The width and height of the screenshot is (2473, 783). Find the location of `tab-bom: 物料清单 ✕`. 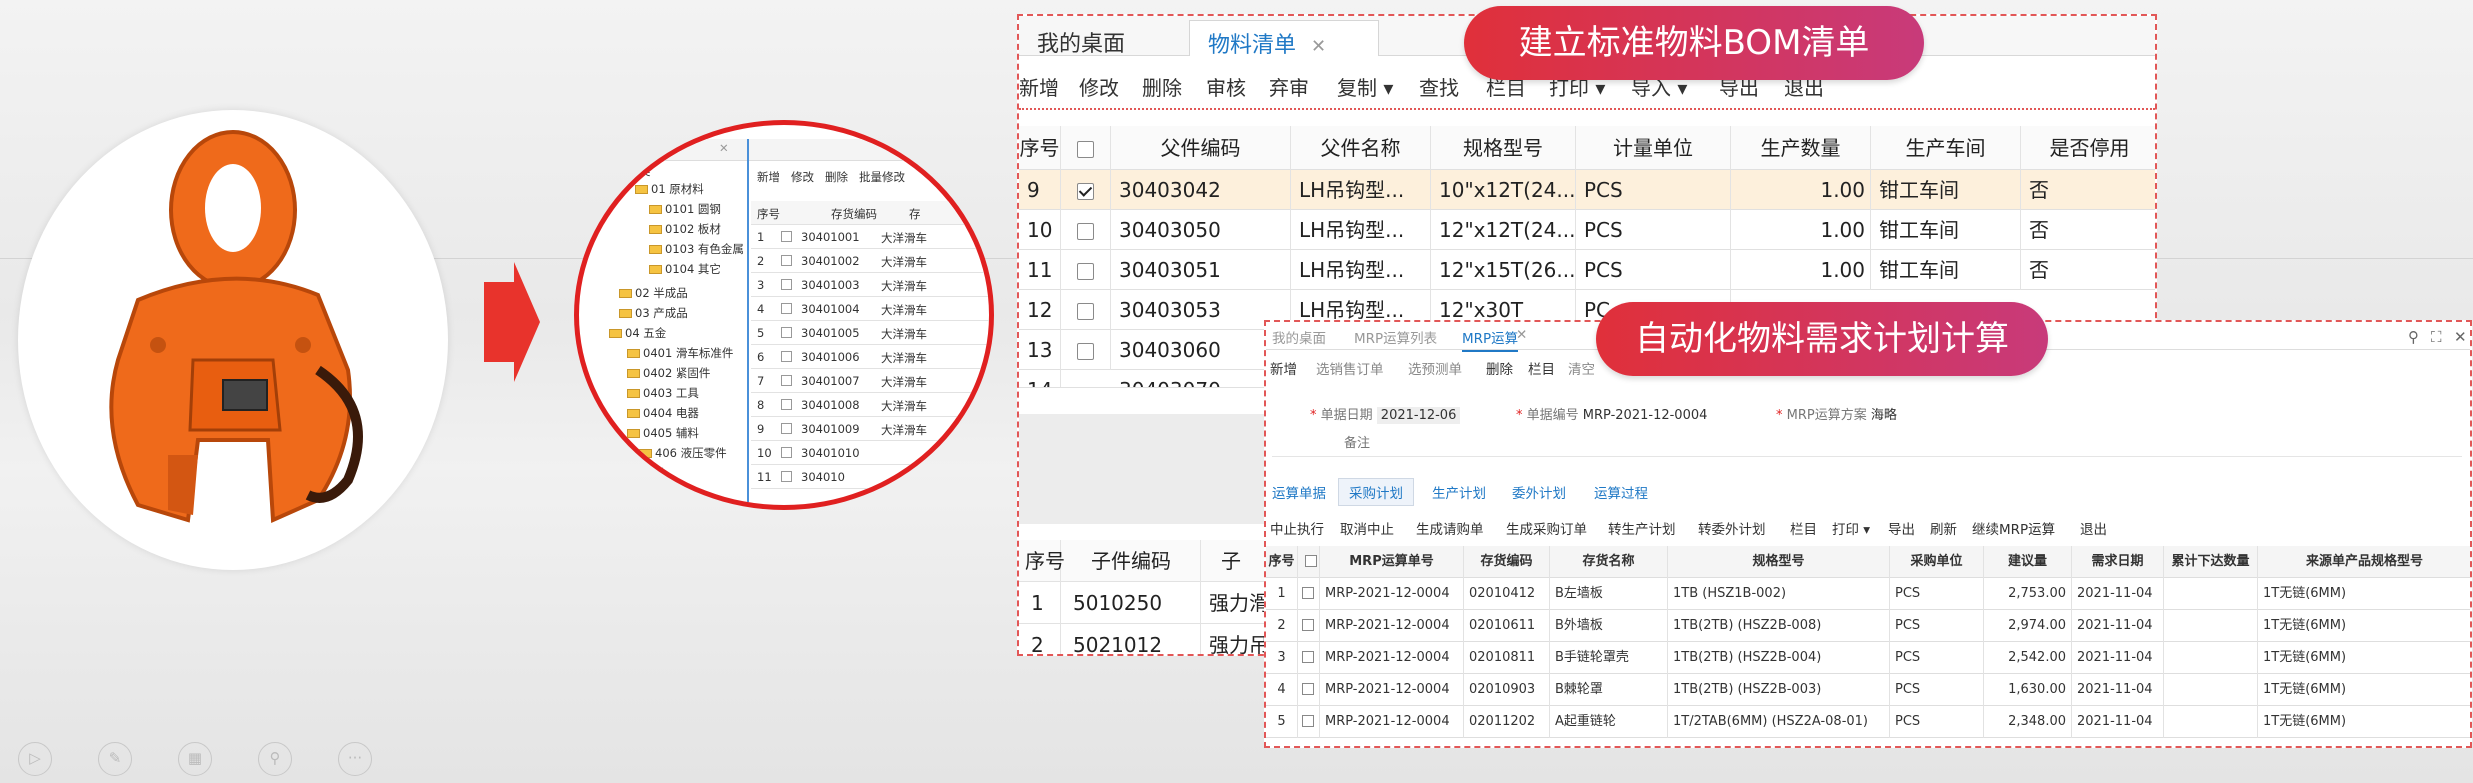

tab-bom: 物料清单 ✕ is located at coordinates (1284, 39).